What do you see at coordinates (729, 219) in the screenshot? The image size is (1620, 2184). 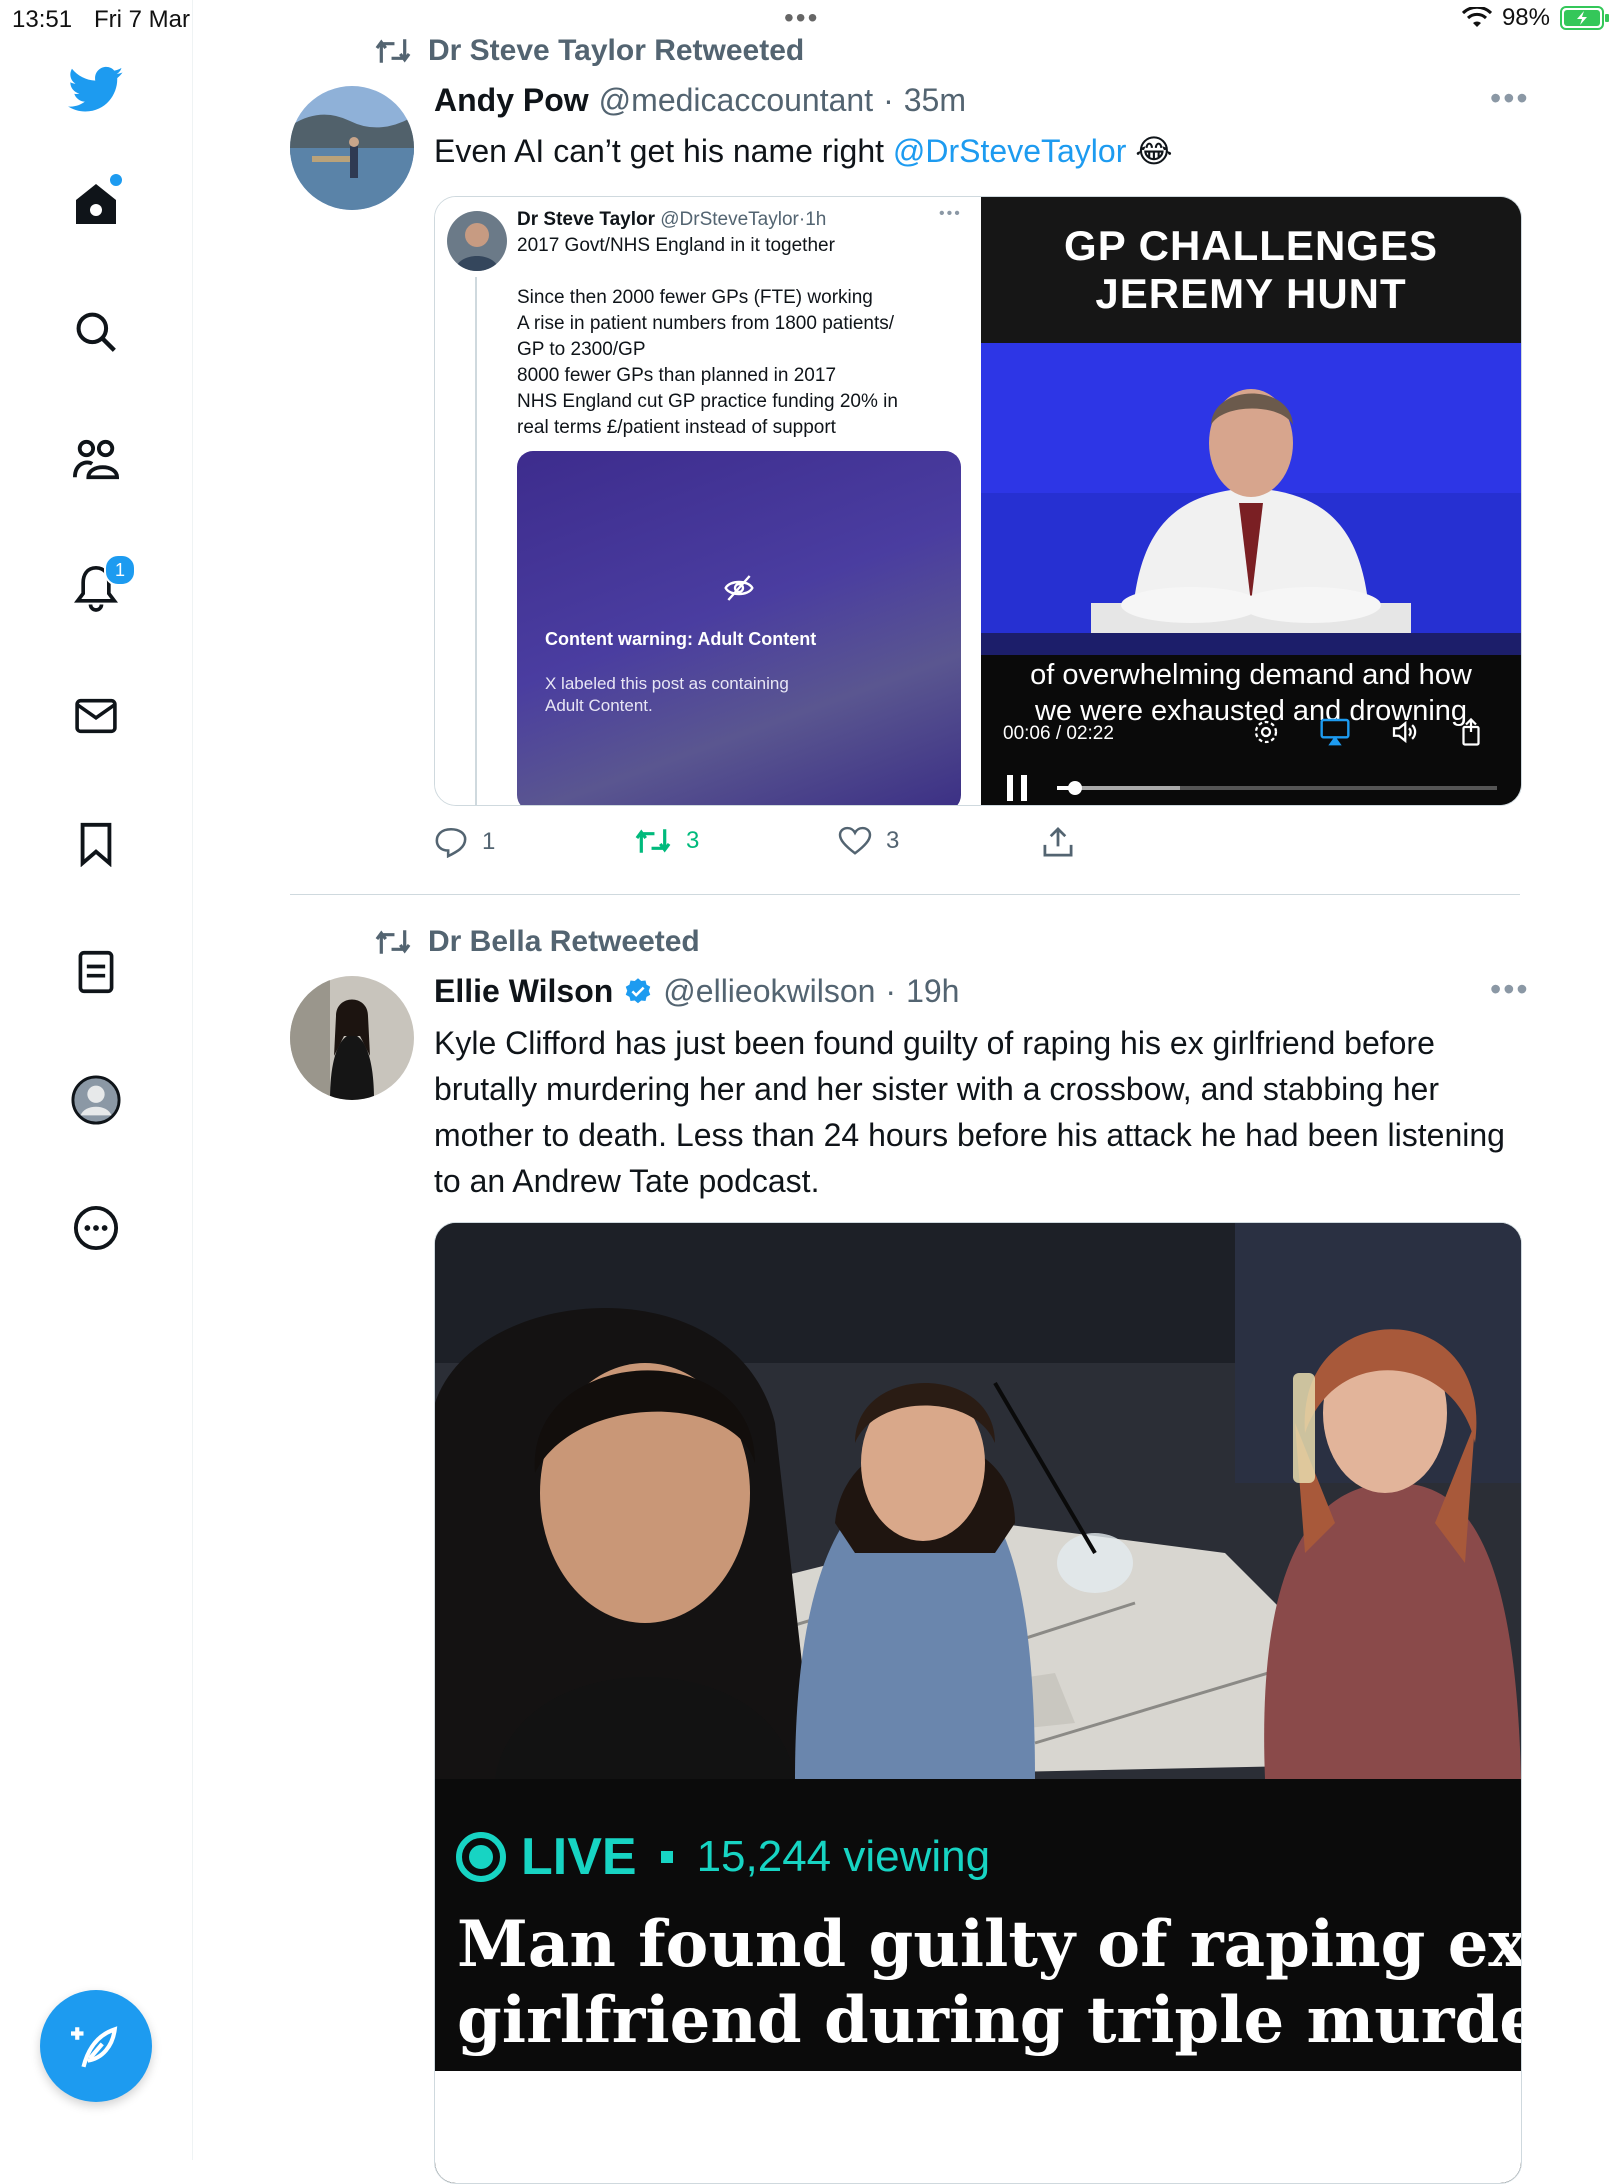 I see `quoted-handle: @DrSteveTaylor` at bounding box center [729, 219].